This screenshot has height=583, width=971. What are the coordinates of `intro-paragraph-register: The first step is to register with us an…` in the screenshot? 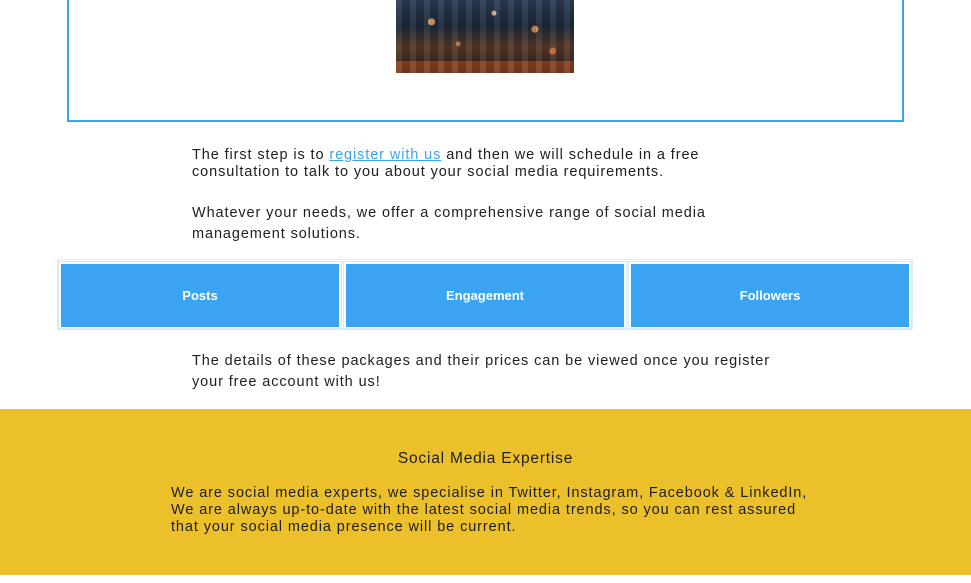 It's located at (472, 164).